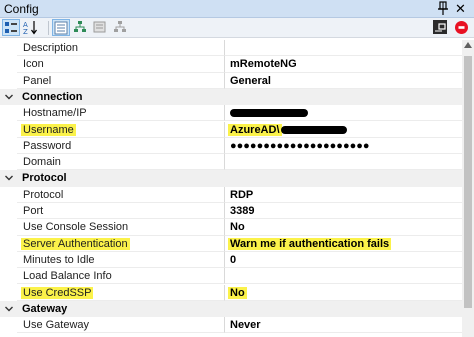 The width and height of the screenshot is (474, 337). I want to click on property-value-cell: Warn me if authentication fails, so click(343, 244).